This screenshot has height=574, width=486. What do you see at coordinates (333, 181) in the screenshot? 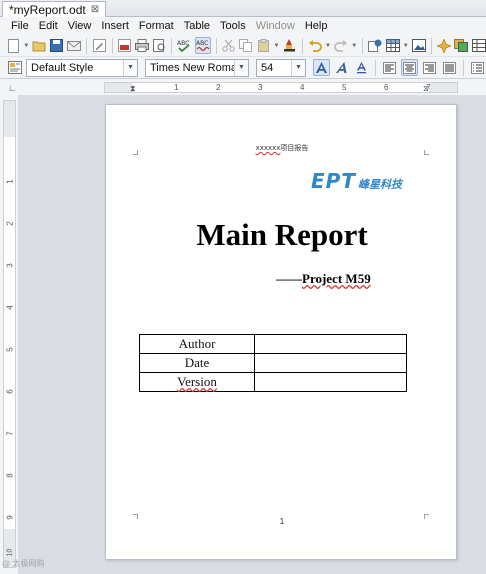
I see `logo-ept-text: EPT` at bounding box center [333, 181].